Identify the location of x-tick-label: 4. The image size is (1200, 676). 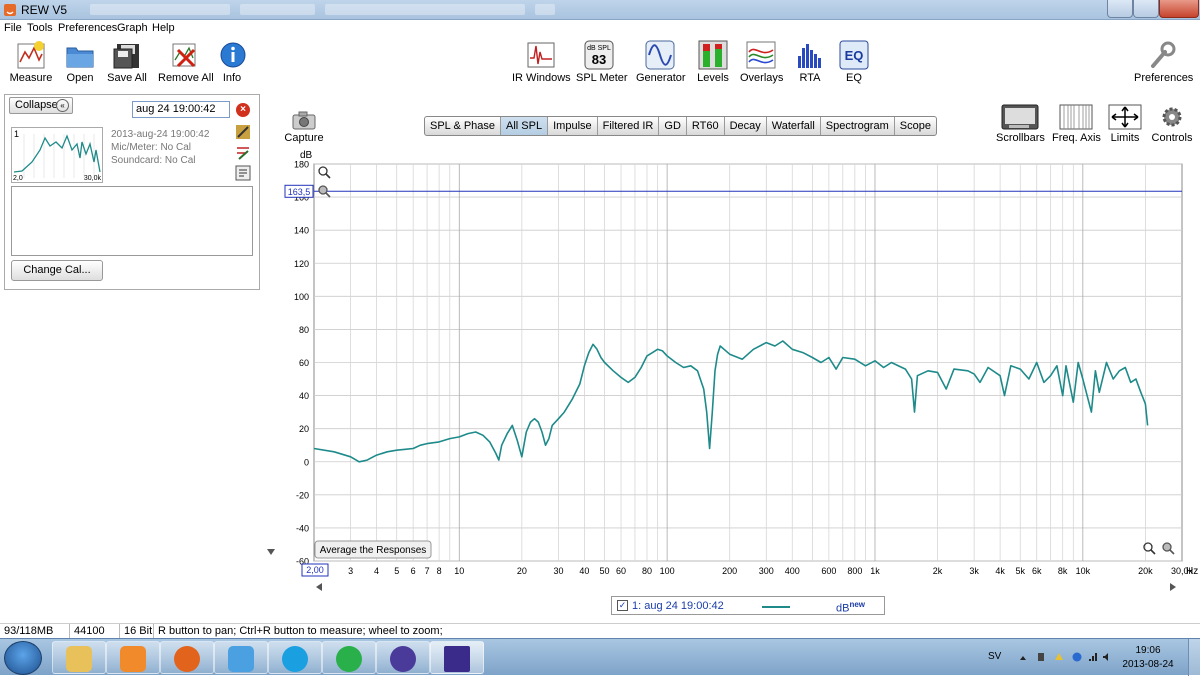
(376, 571).